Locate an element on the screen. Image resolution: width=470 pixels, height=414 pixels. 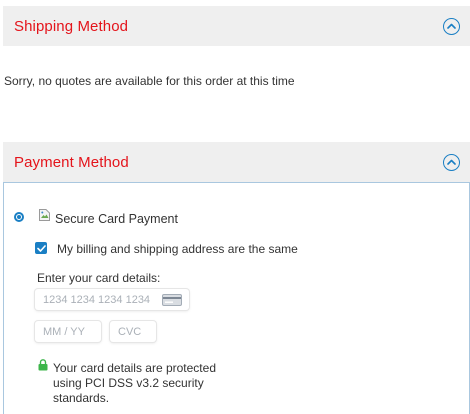
payment-method-title: Payment Method is located at coordinates (71, 162).